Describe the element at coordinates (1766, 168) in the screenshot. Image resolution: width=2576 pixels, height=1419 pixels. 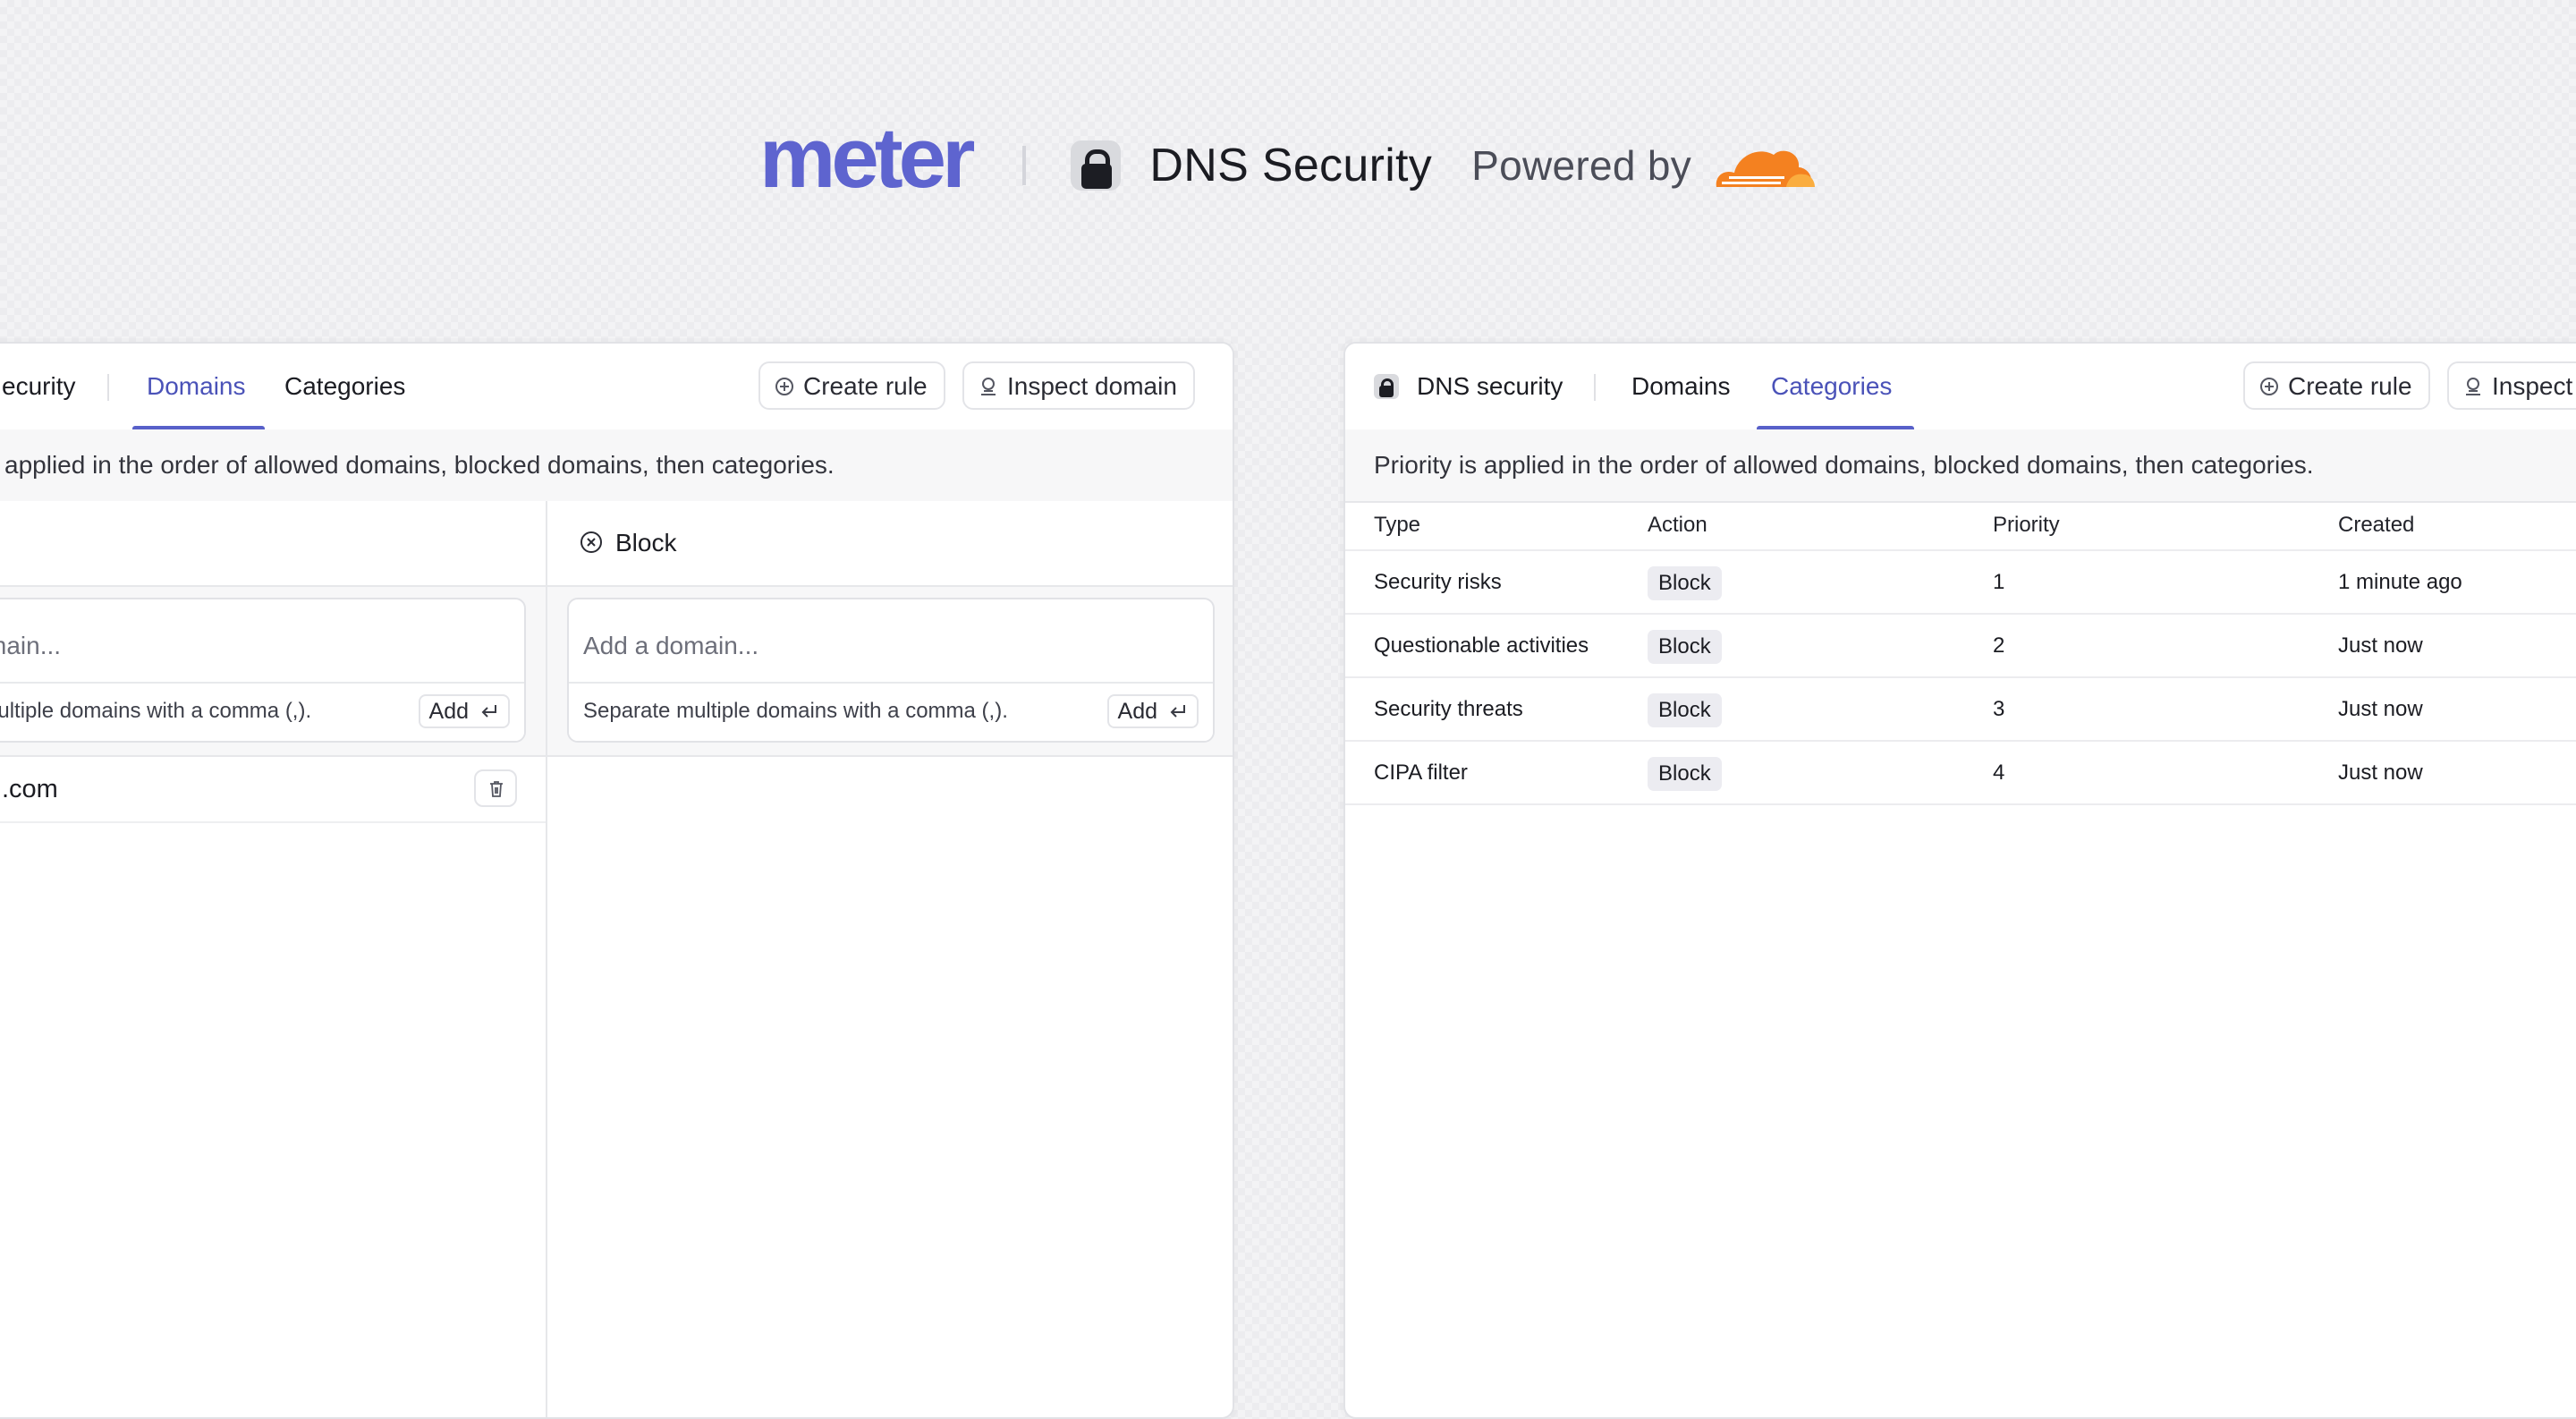
I see `cloudflare-cloud-logo` at that location.